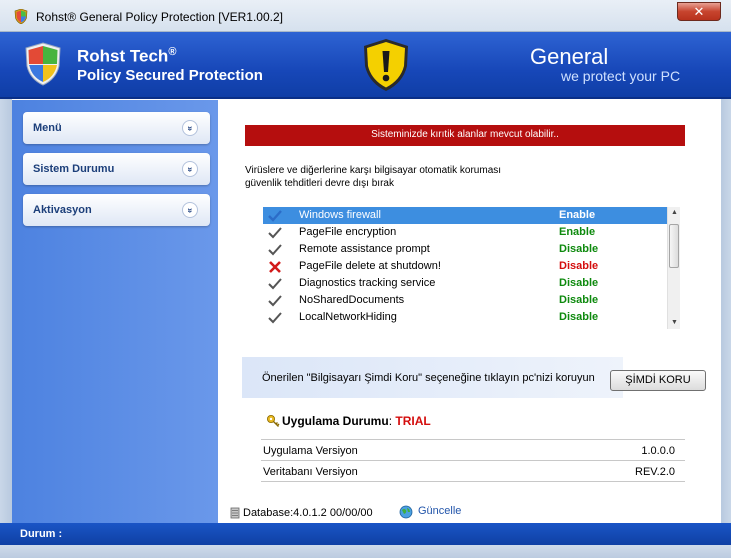 This screenshot has height=558, width=731. I want to click on banner-tagline: we protect your PC, so click(621, 76).